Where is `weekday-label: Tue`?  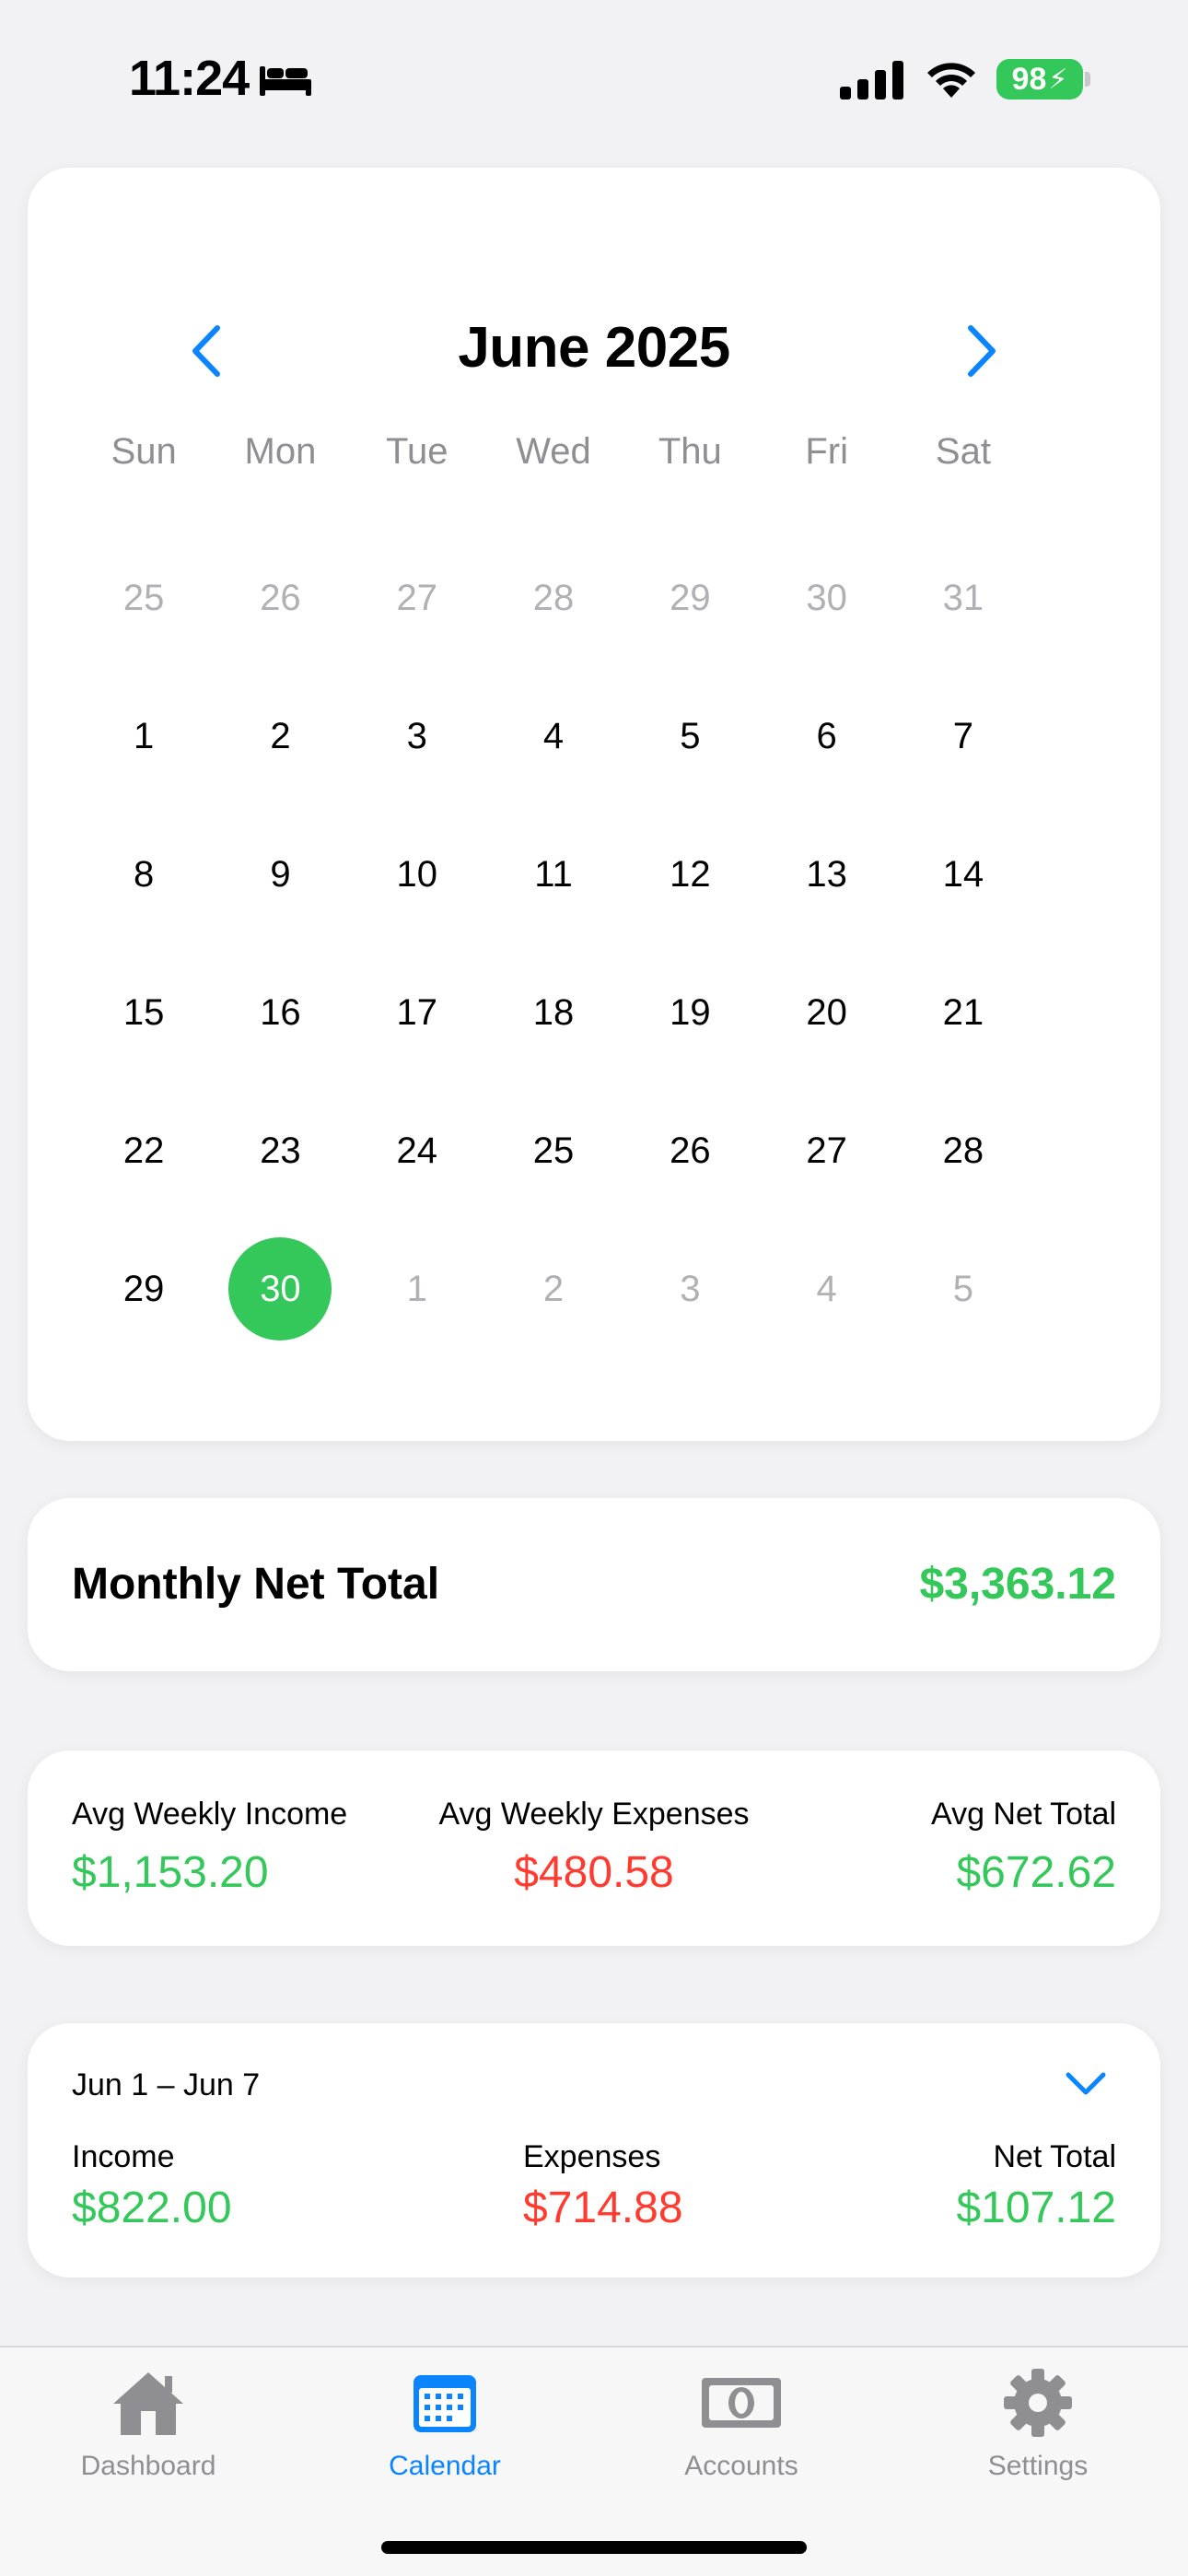
weekday-label: Tue is located at coordinates (417, 451).